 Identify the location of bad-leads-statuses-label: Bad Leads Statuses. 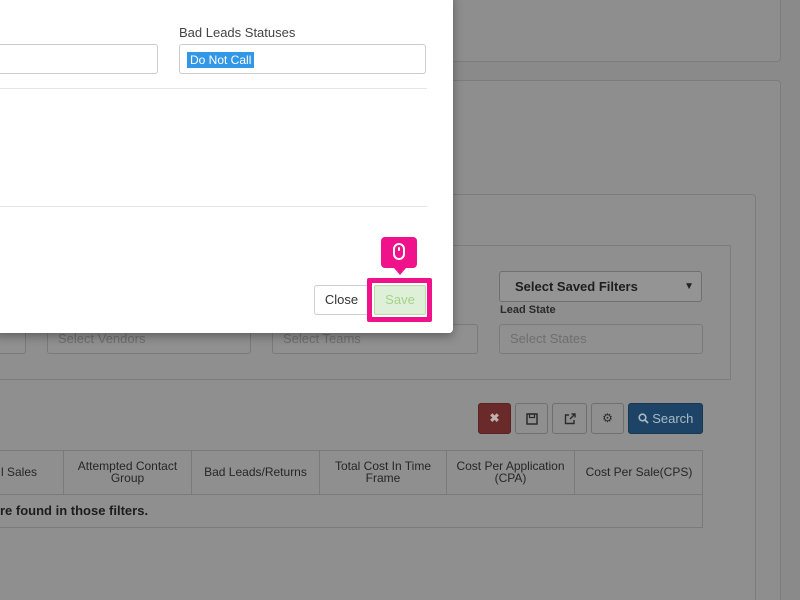
(237, 32).